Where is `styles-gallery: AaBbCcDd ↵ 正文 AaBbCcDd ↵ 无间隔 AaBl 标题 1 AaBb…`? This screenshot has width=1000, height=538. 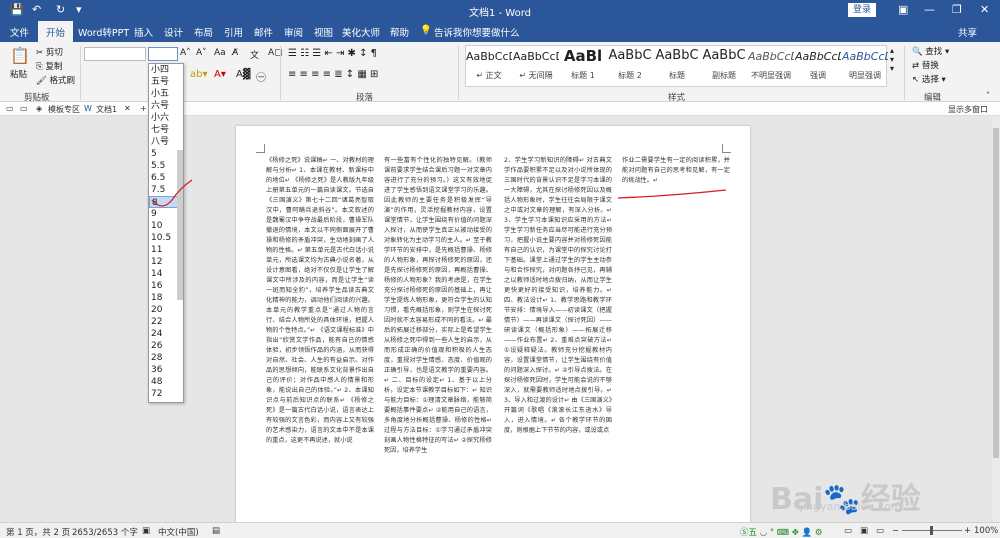
styles-gallery: AaBbCcDd ↵ 正文 AaBbCcDd ↵ 无间隔 AaBl 标题 1 AaBb… is located at coordinates (676, 66).